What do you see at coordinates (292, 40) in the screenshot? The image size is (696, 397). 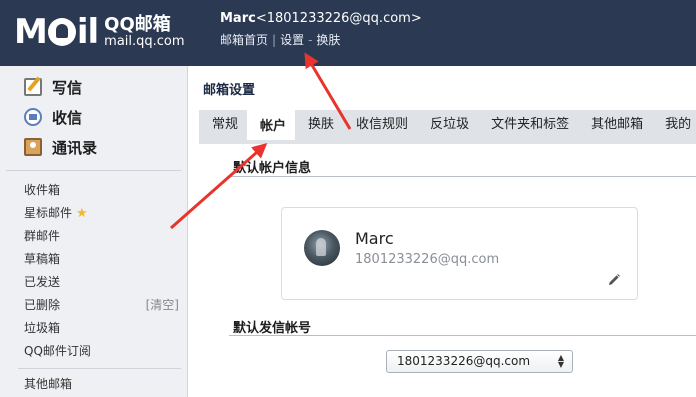 I see `settings-link: 设置` at bounding box center [292, 40].